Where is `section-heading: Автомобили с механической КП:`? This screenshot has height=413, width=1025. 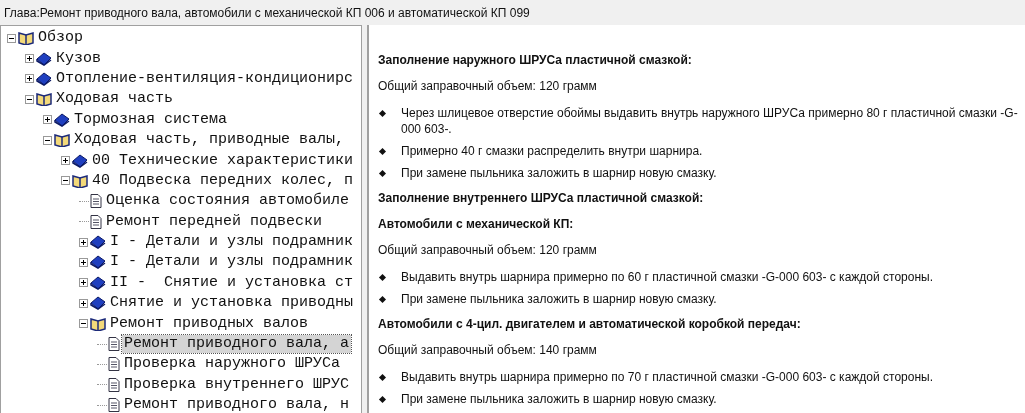
section-heading: Автомобили с механической КП: is located at coordinates (476, 224).